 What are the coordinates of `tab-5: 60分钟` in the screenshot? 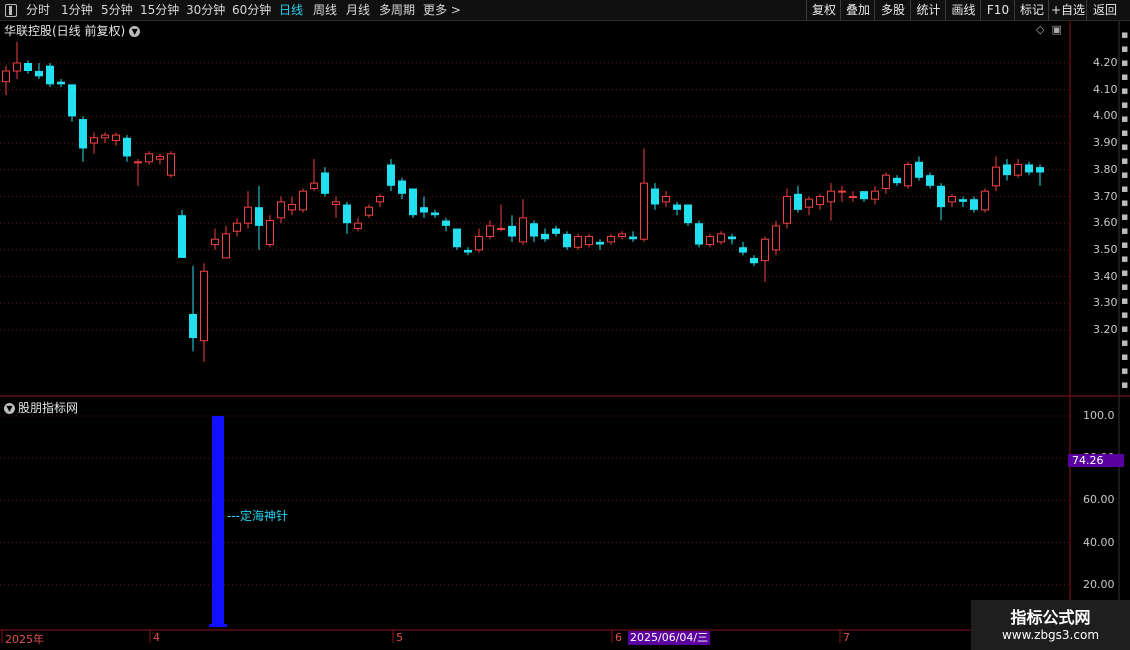 It's located at (251, 10).